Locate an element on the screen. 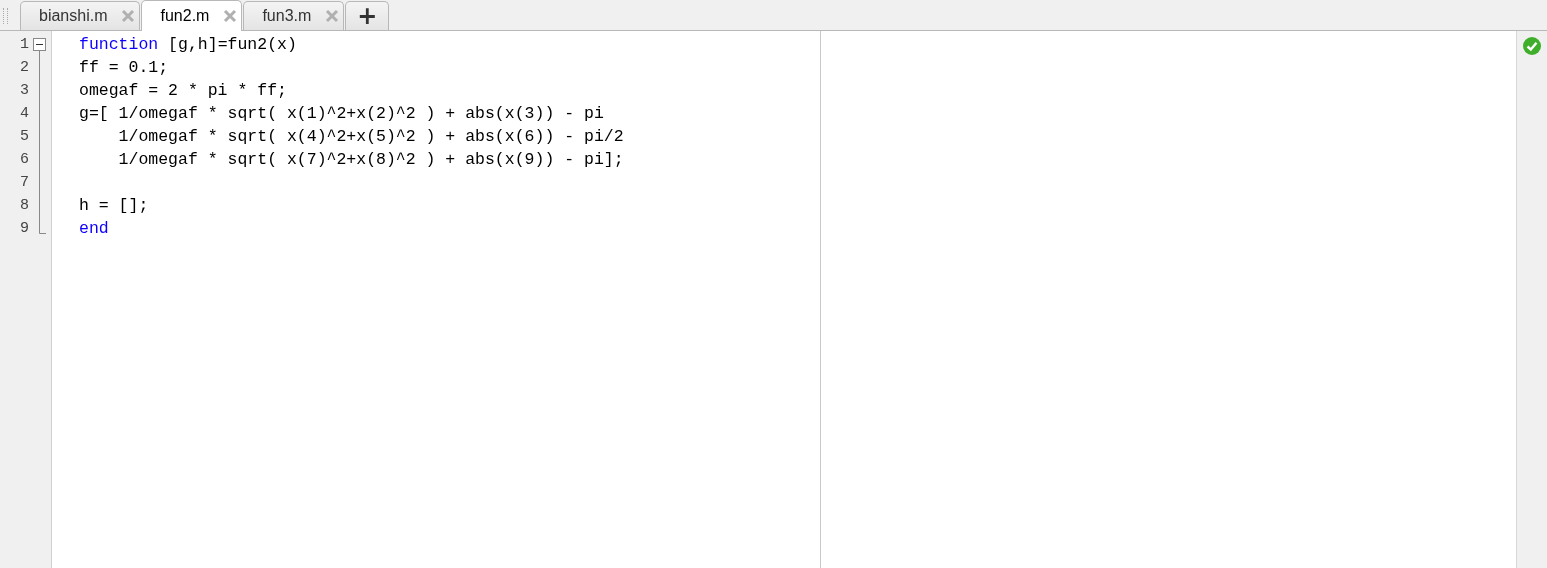 Image resolution: width=1547 pixels, height=568 pixels. code-line: omegaf = 2 * pi * ff; is located at coordinates (183, 90).